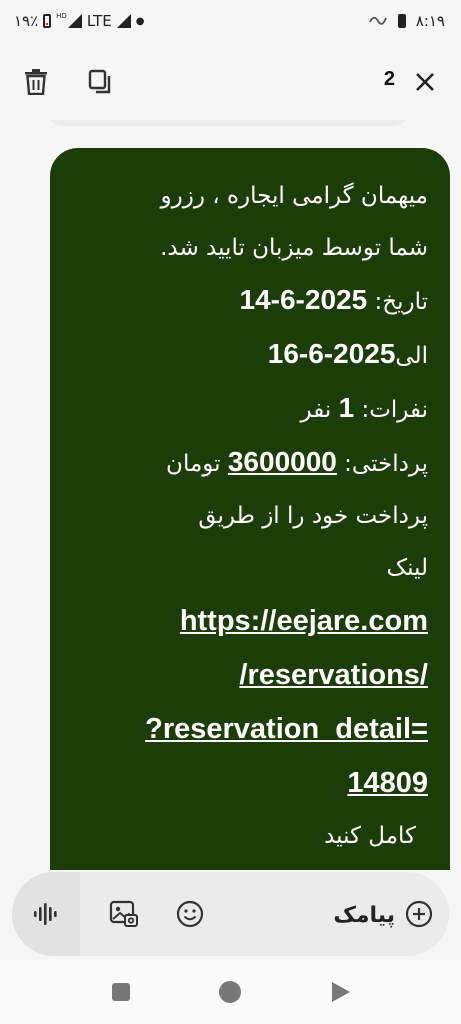 The width and height of the screenshot is (461, 1024). I want to click on gallery-icon, so click(123, 913).